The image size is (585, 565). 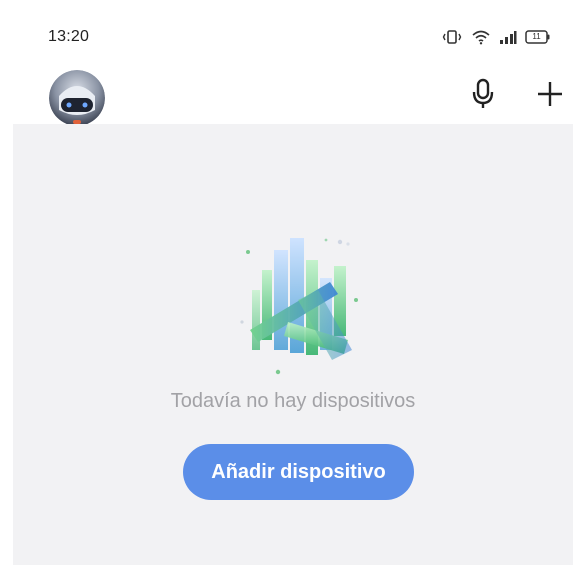 I want to click on microphone-button, so click(x=483, y=96).